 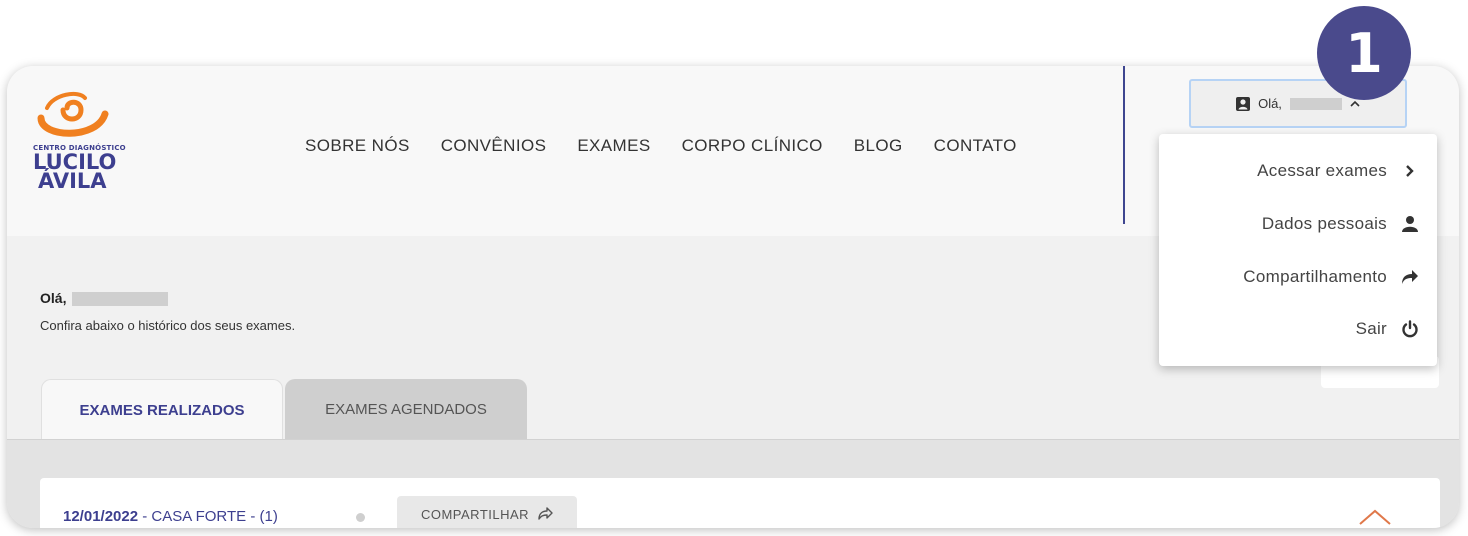 What do you see at coordinates (1364, 53) in the screenshot?
I see `step-badge: 1` at bounding box center [1364, 53].